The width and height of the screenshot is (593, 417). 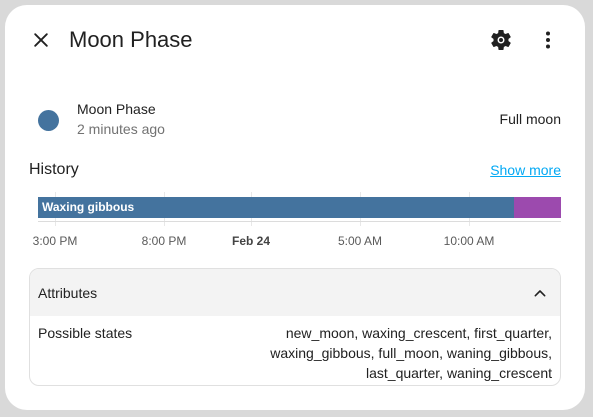 I want to click on history-timeline: Waxing gibbous, so click(x=299, y=207).